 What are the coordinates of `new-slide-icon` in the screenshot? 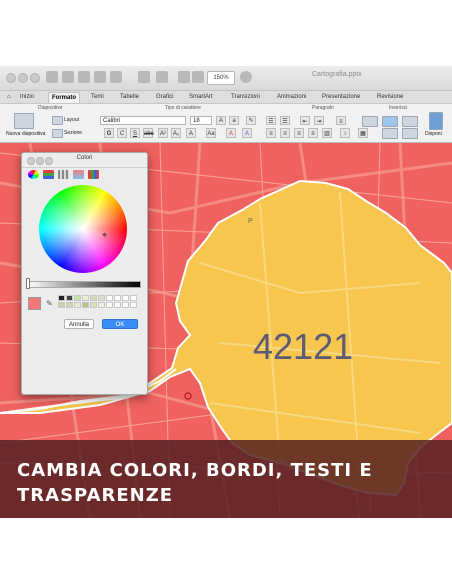 It's located at (24, 121).